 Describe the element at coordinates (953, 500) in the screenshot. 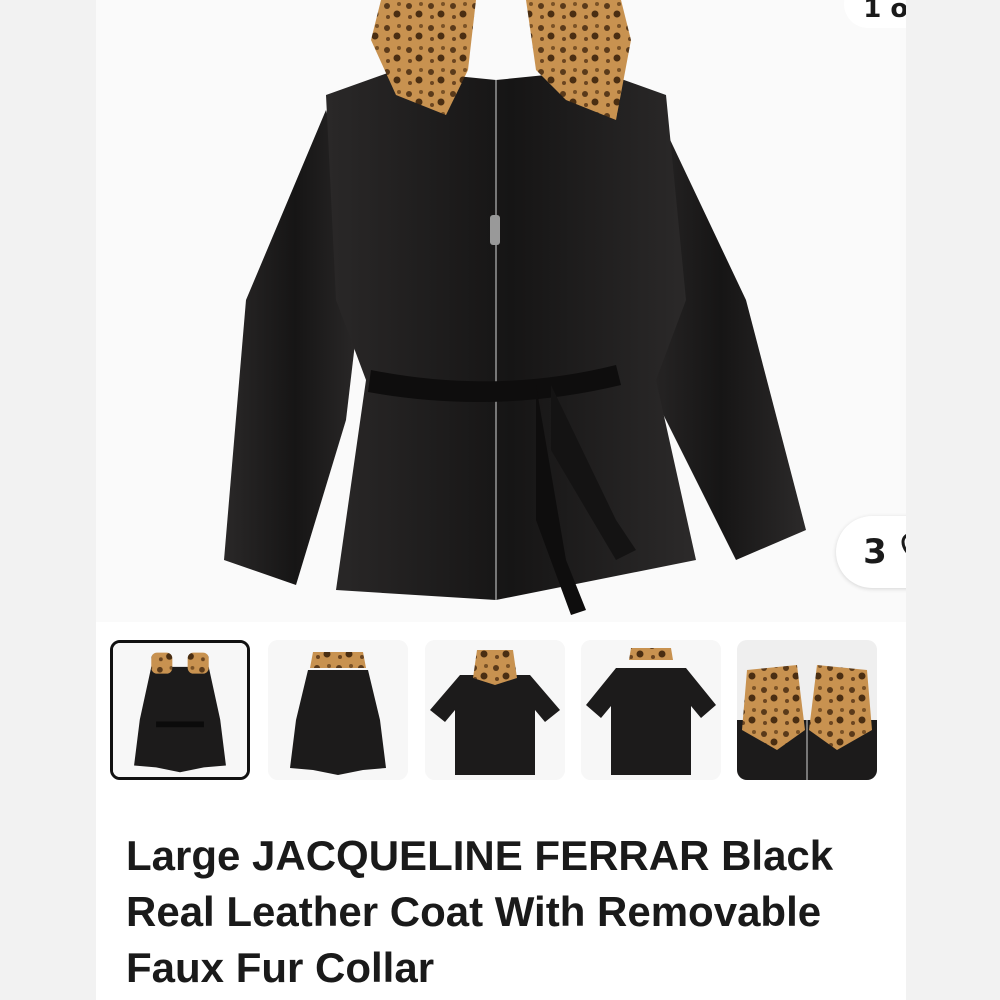

I see `right-margin` at that location.